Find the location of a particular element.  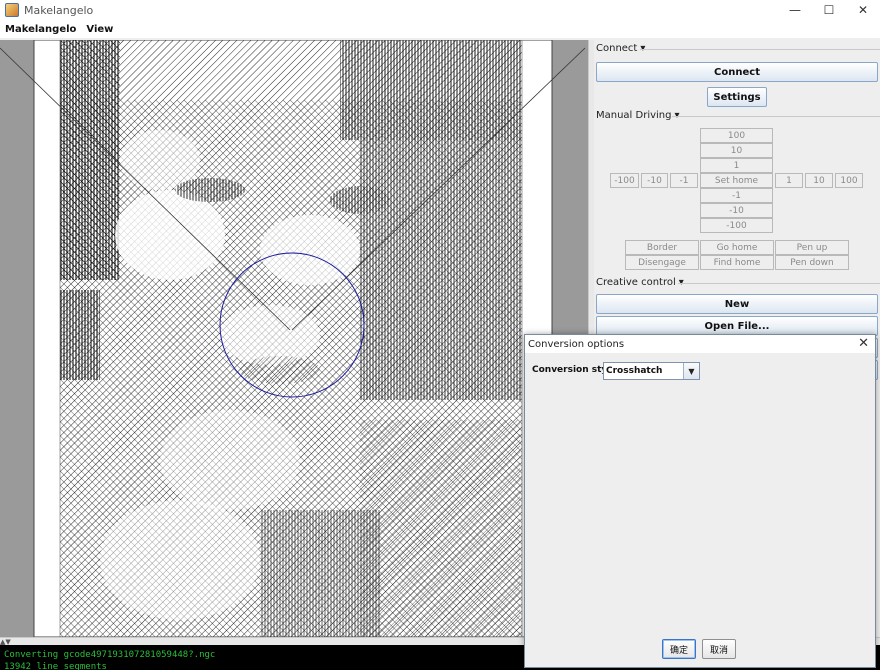

cancel-button: 取消 is located at coordinates (719, 649).